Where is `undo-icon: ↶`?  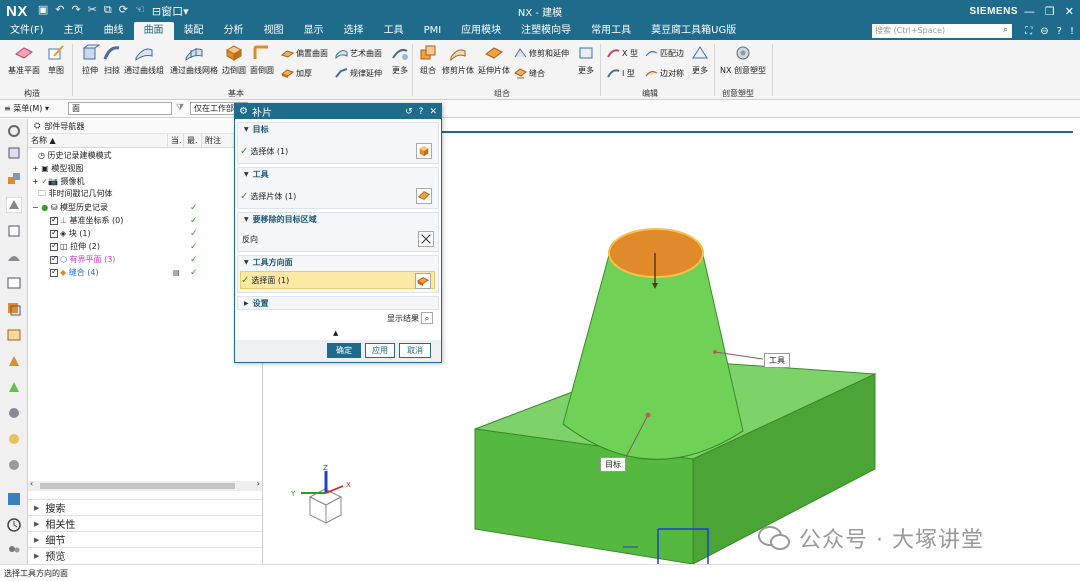 undo-icon: ↶ is located at coordinates (59, 11).